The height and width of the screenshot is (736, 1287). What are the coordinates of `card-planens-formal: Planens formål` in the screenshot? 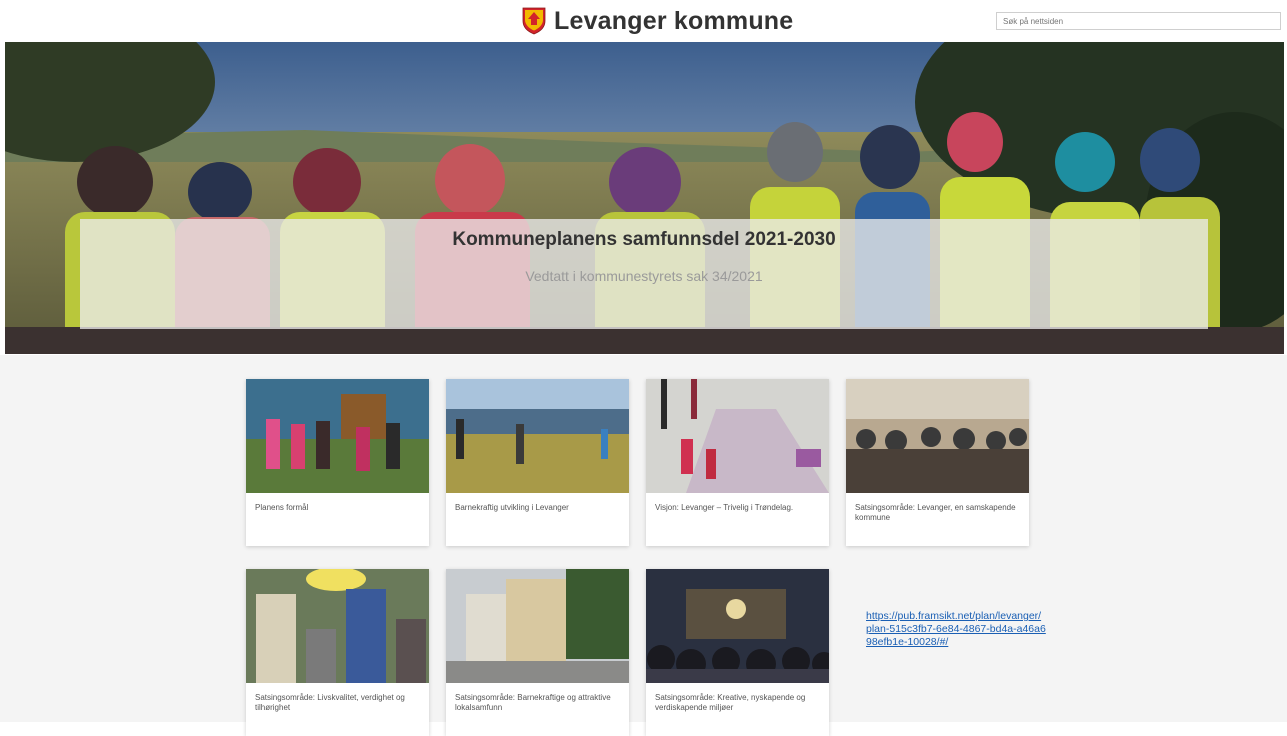 It's located at (337, 462).